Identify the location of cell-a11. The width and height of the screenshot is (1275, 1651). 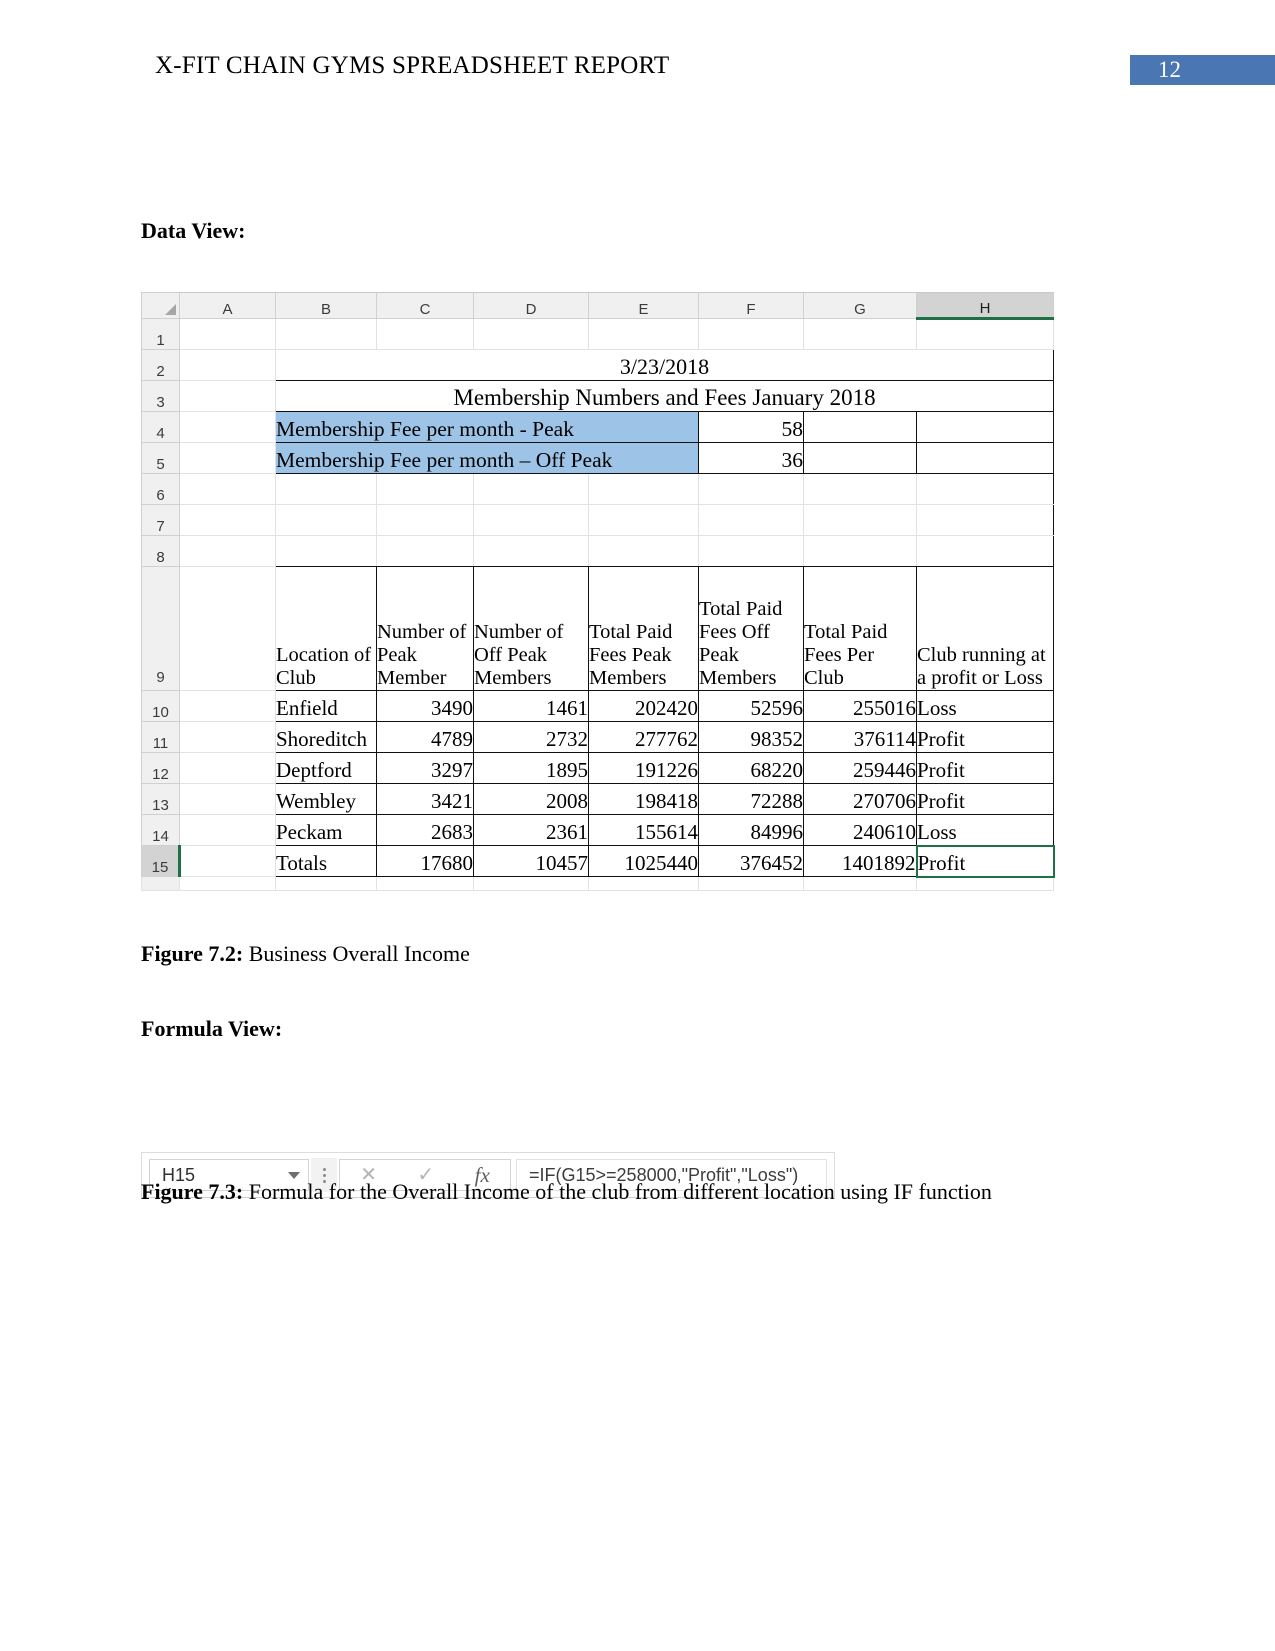
(227, 737).